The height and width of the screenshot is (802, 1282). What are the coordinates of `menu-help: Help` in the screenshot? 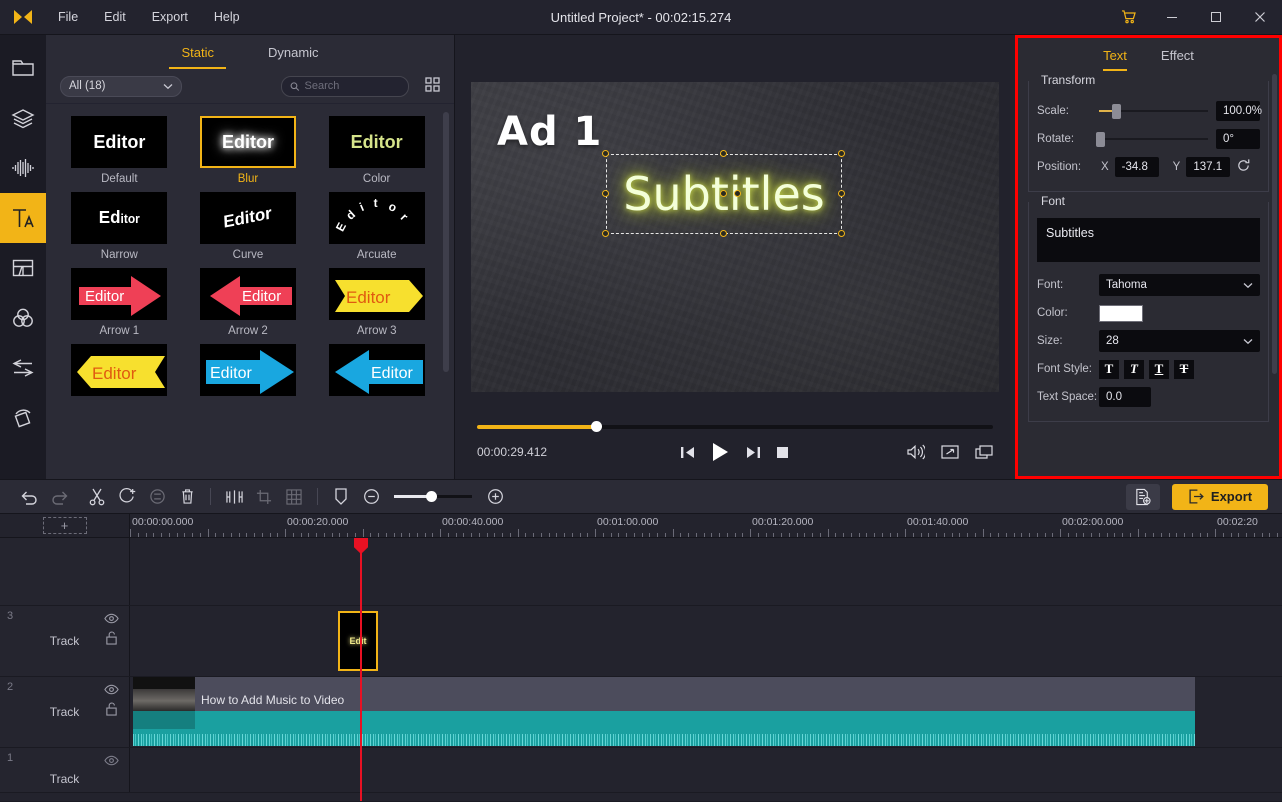 It's located at (227, 17).